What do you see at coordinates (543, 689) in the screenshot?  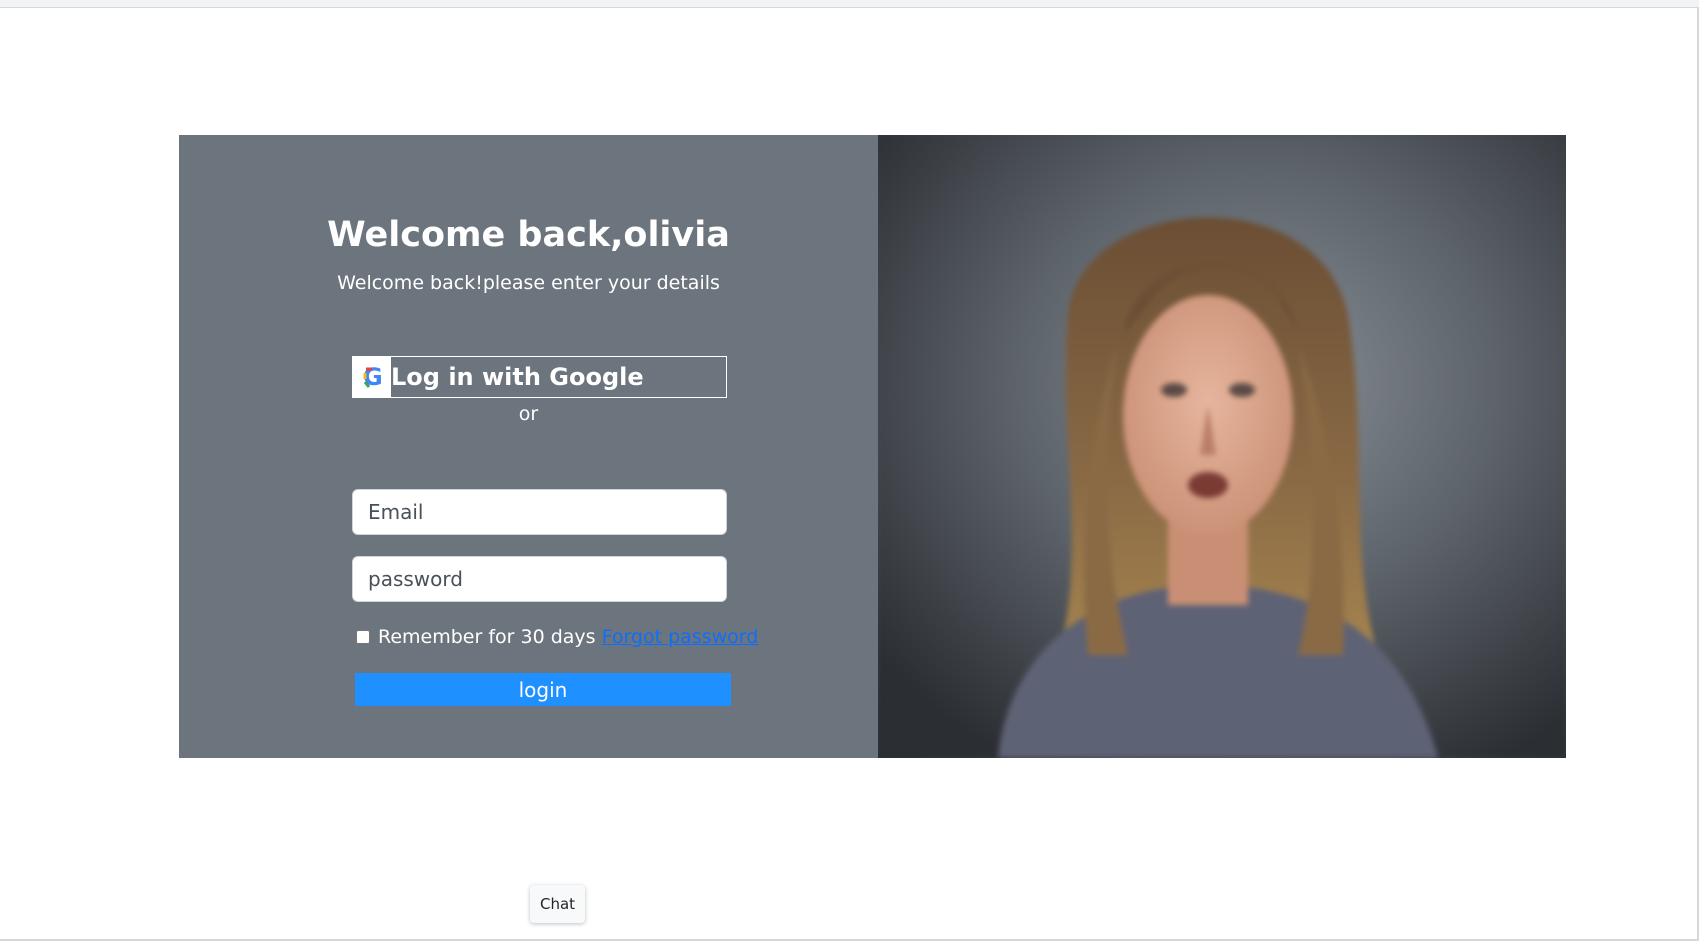 I see `login-button: login` at bounding box center [543, 689].